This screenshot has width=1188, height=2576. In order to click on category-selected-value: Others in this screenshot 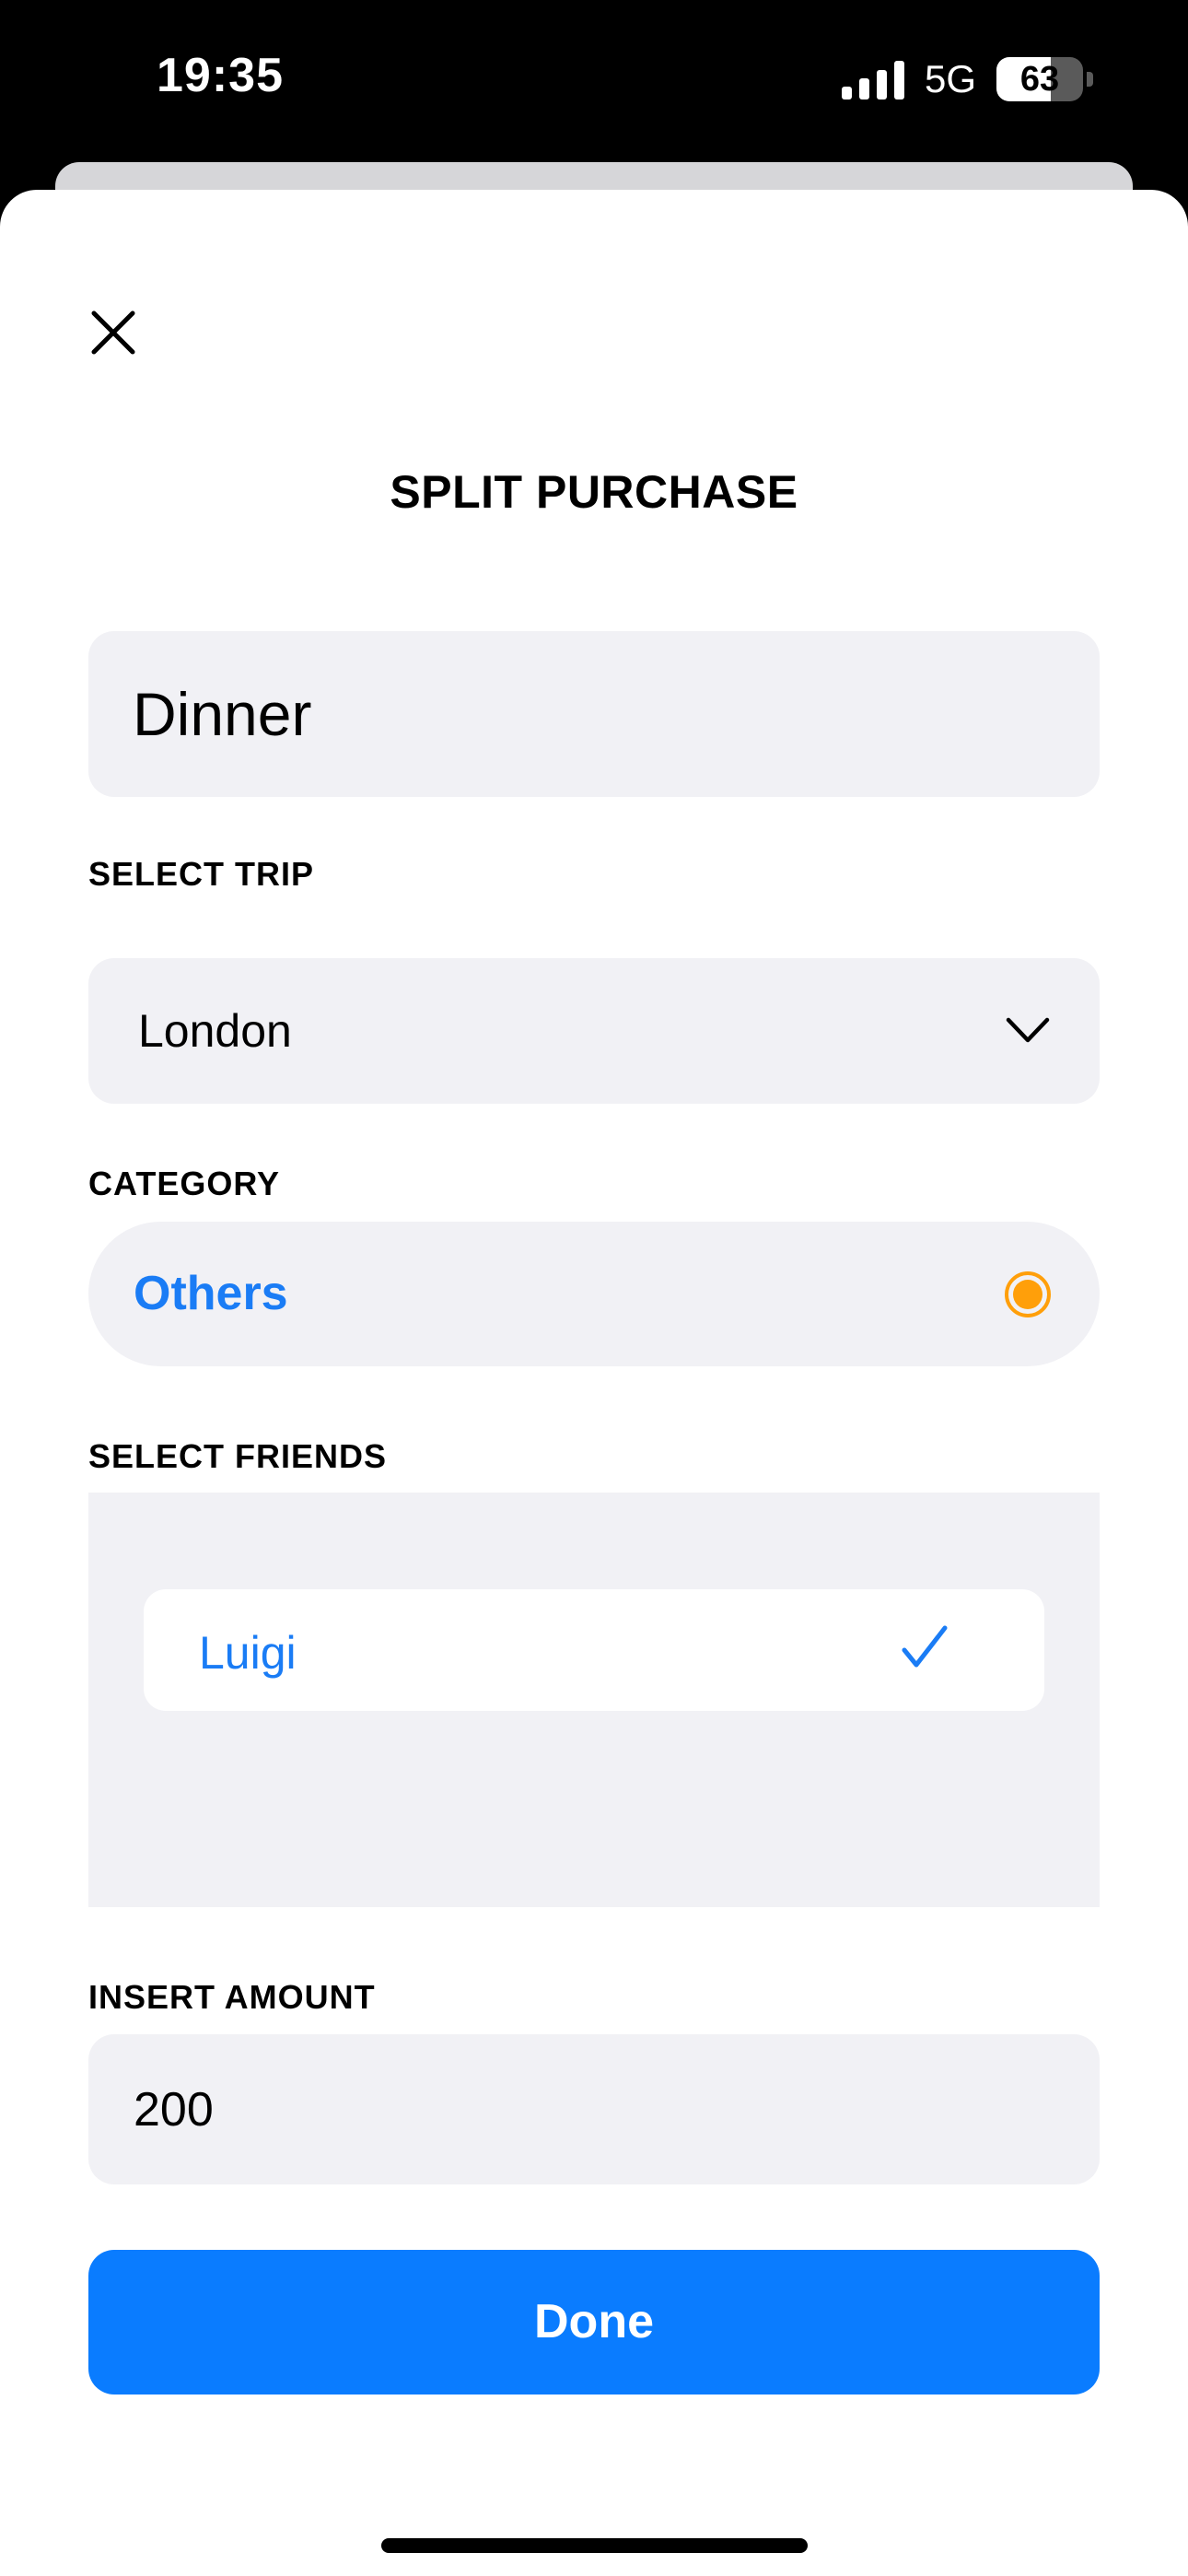, I will do `click(211, 1293)`.